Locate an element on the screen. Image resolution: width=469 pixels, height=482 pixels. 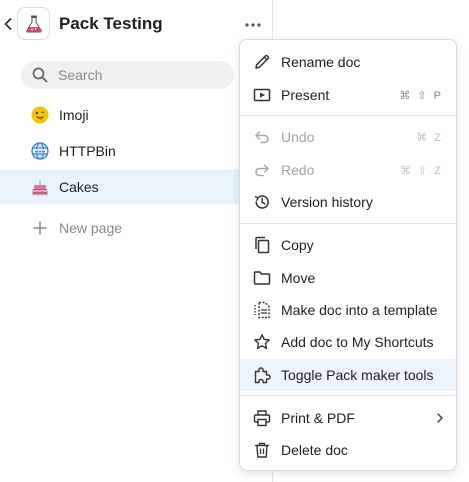
menu-item-label: Delete doc is located at coordinates (314, 450).